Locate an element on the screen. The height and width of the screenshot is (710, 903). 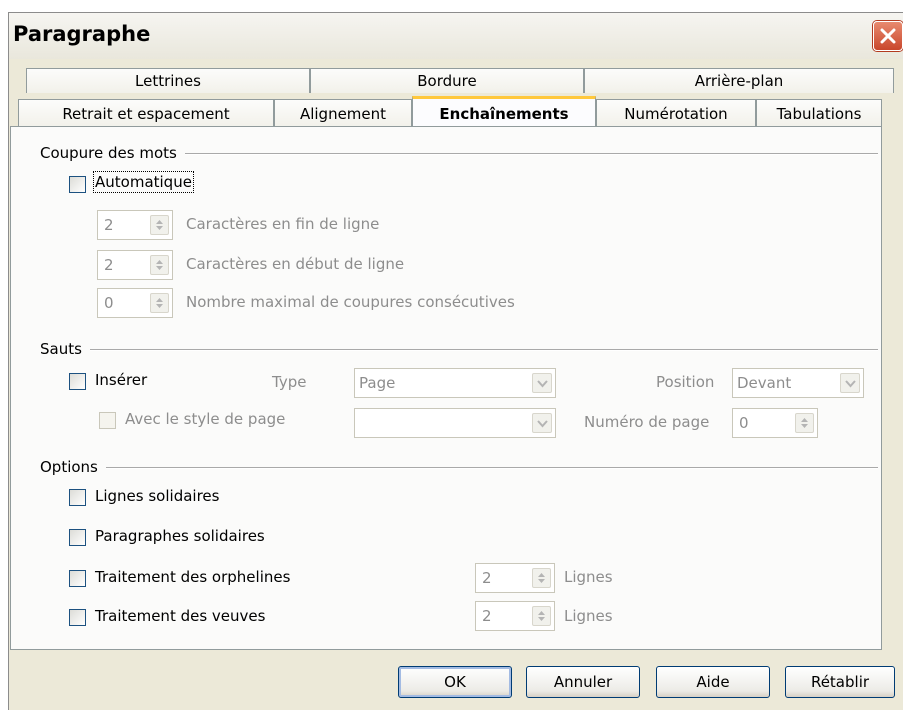
ok-button: OK is located at coordinates (455, 682).